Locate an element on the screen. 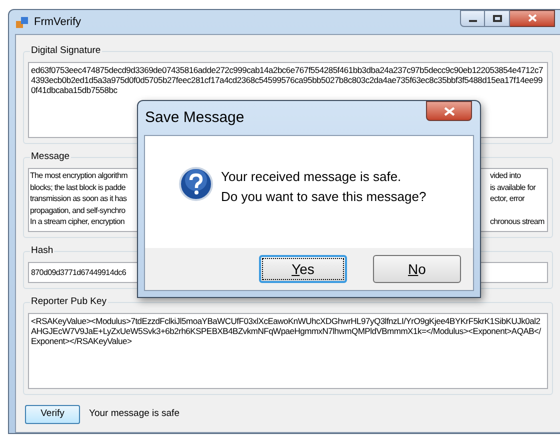 The width and height of the screenshot is (560, 439). text-line: is available for is located at coordinates (513, 188).